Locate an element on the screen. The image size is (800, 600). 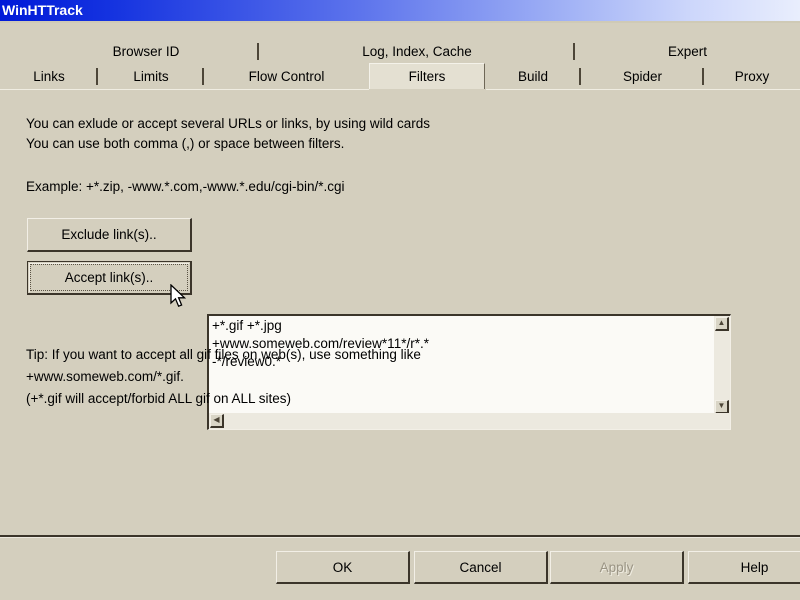
tab-label: Links is located at coordinates (49, 76).